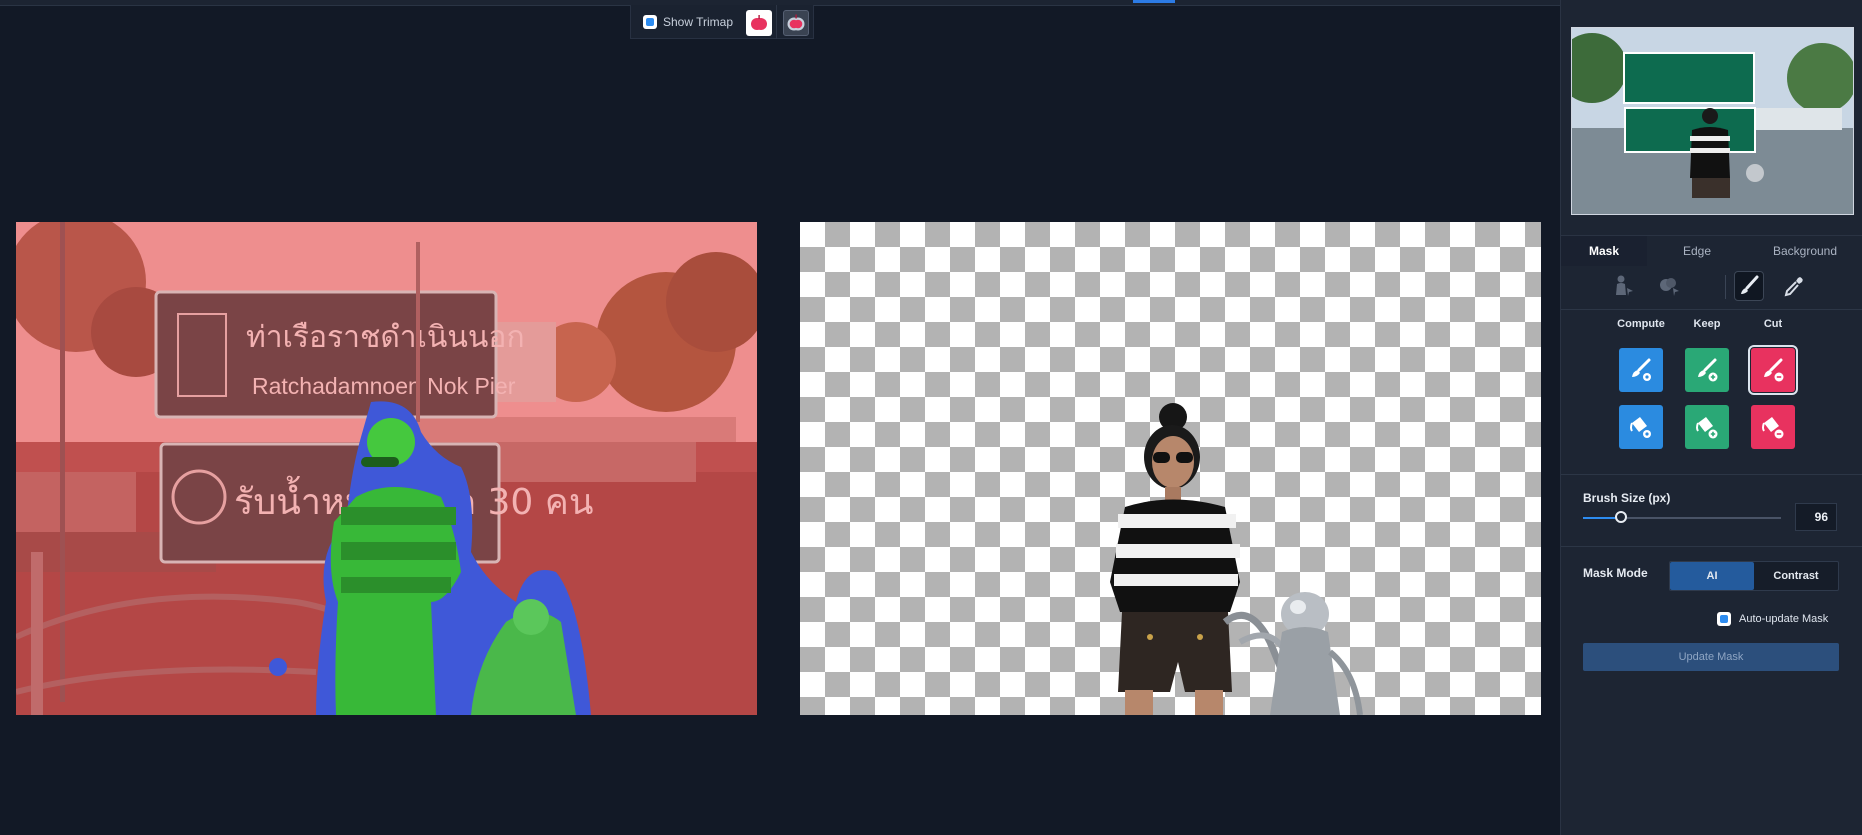  What do you see at coordinates (1749, 286) in the screenshot?
I see `brush-icon` at bounding box center [1749, 286].